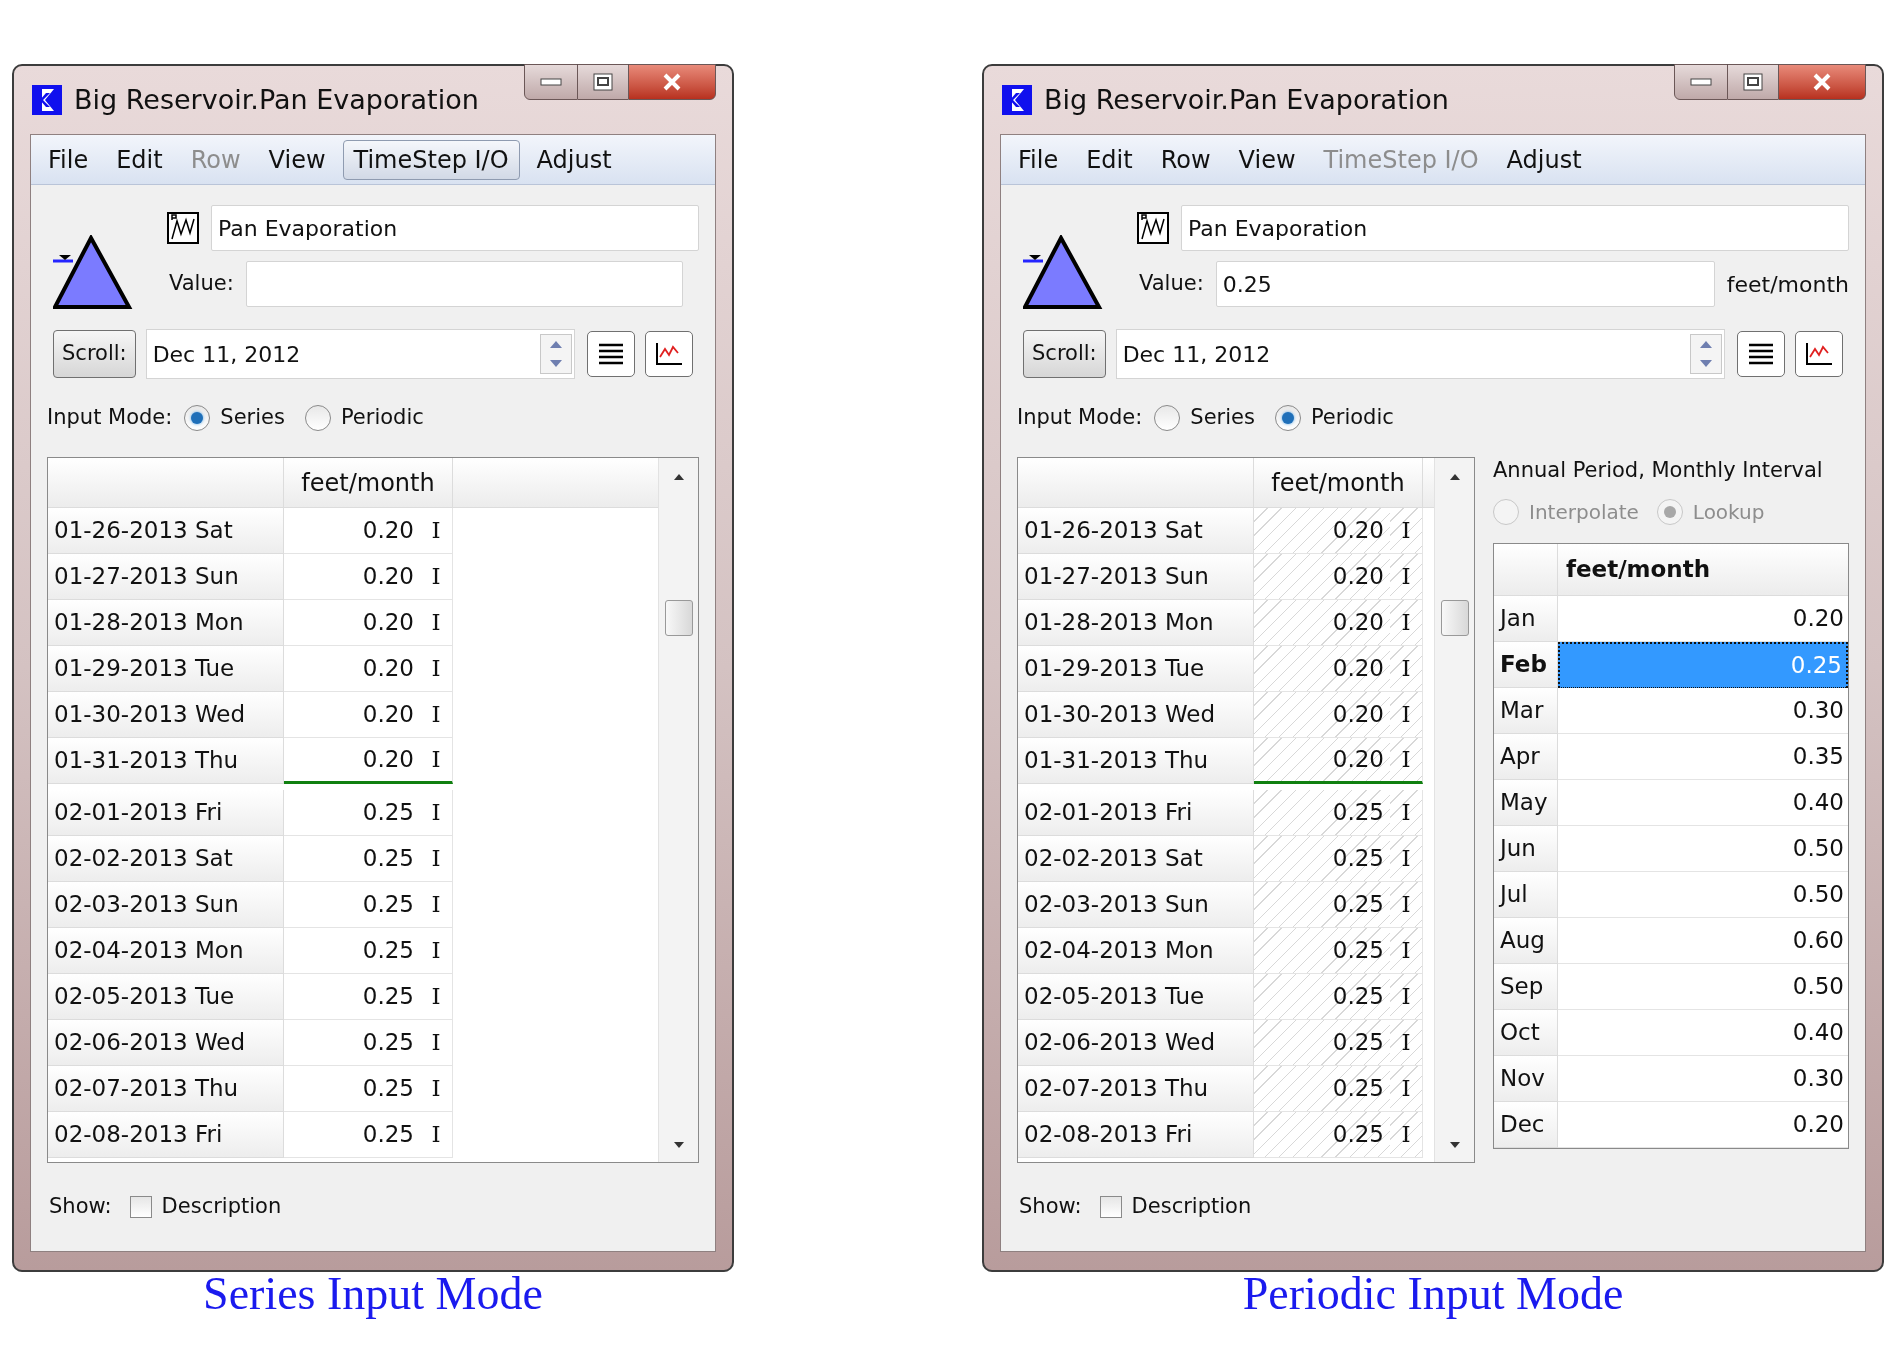  Describe the element at coordinates (1050, 1207) in the screenshot. I see `show-label: Show:` at that location.